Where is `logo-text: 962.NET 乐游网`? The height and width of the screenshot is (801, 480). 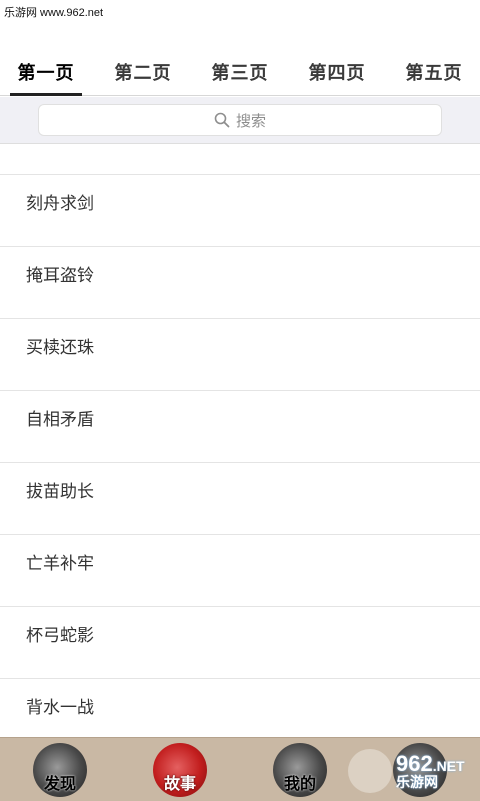
logo-text: 962.NET 乐游网 is located at coordinates (430, 770).